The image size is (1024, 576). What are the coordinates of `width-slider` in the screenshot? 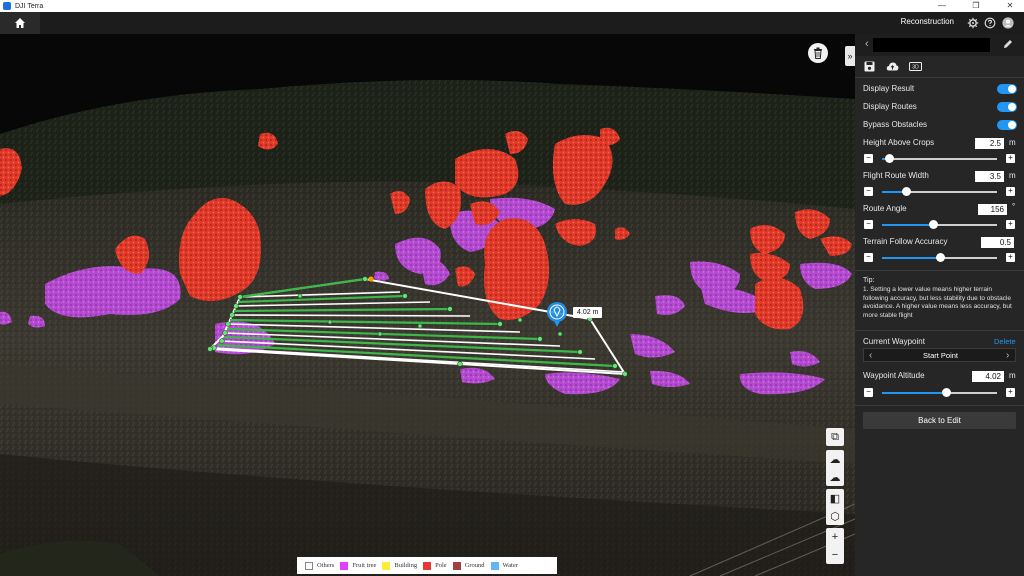 It's located at (939, 191).